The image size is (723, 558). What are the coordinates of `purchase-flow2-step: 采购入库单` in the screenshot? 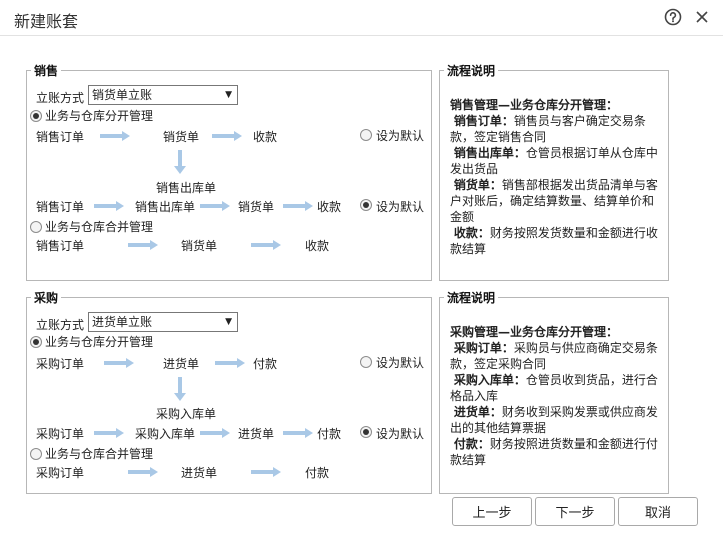 It's located at (165, 434).